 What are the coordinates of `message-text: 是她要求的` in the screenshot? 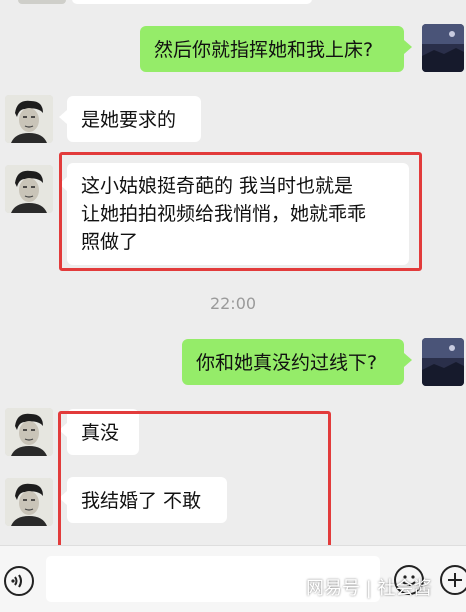 It's located at (129, 120).